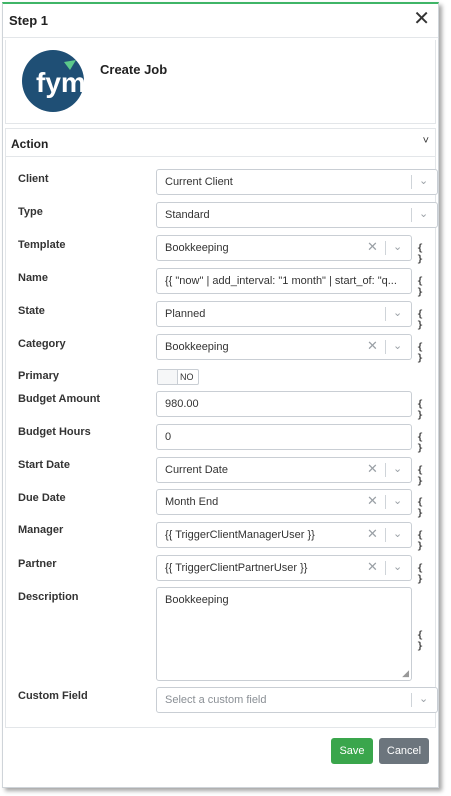 The height and width of the screenshot is (796, 451). I want to click on step-header: Step 1 ✕, so click(220, 21).